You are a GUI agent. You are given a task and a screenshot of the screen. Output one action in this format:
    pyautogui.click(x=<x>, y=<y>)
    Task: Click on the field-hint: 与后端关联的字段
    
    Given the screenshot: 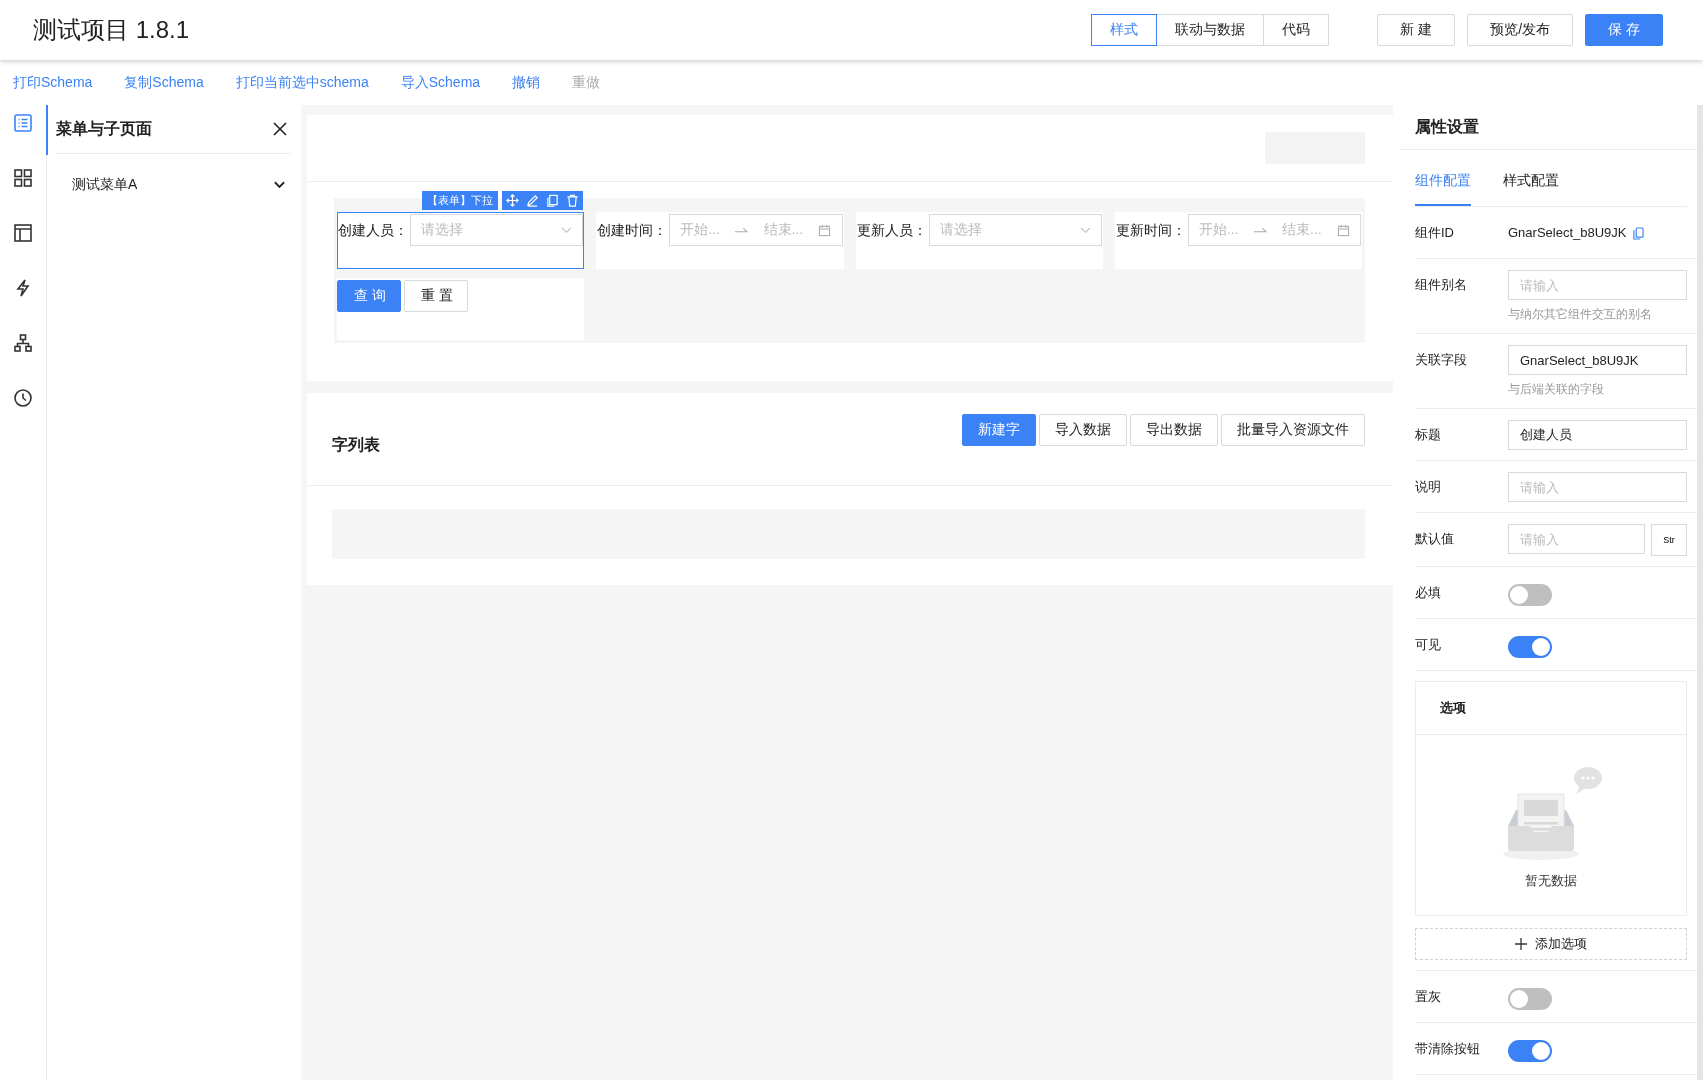 What is the action you would take?
    pyautogui.click(x=1556, y=389)
    